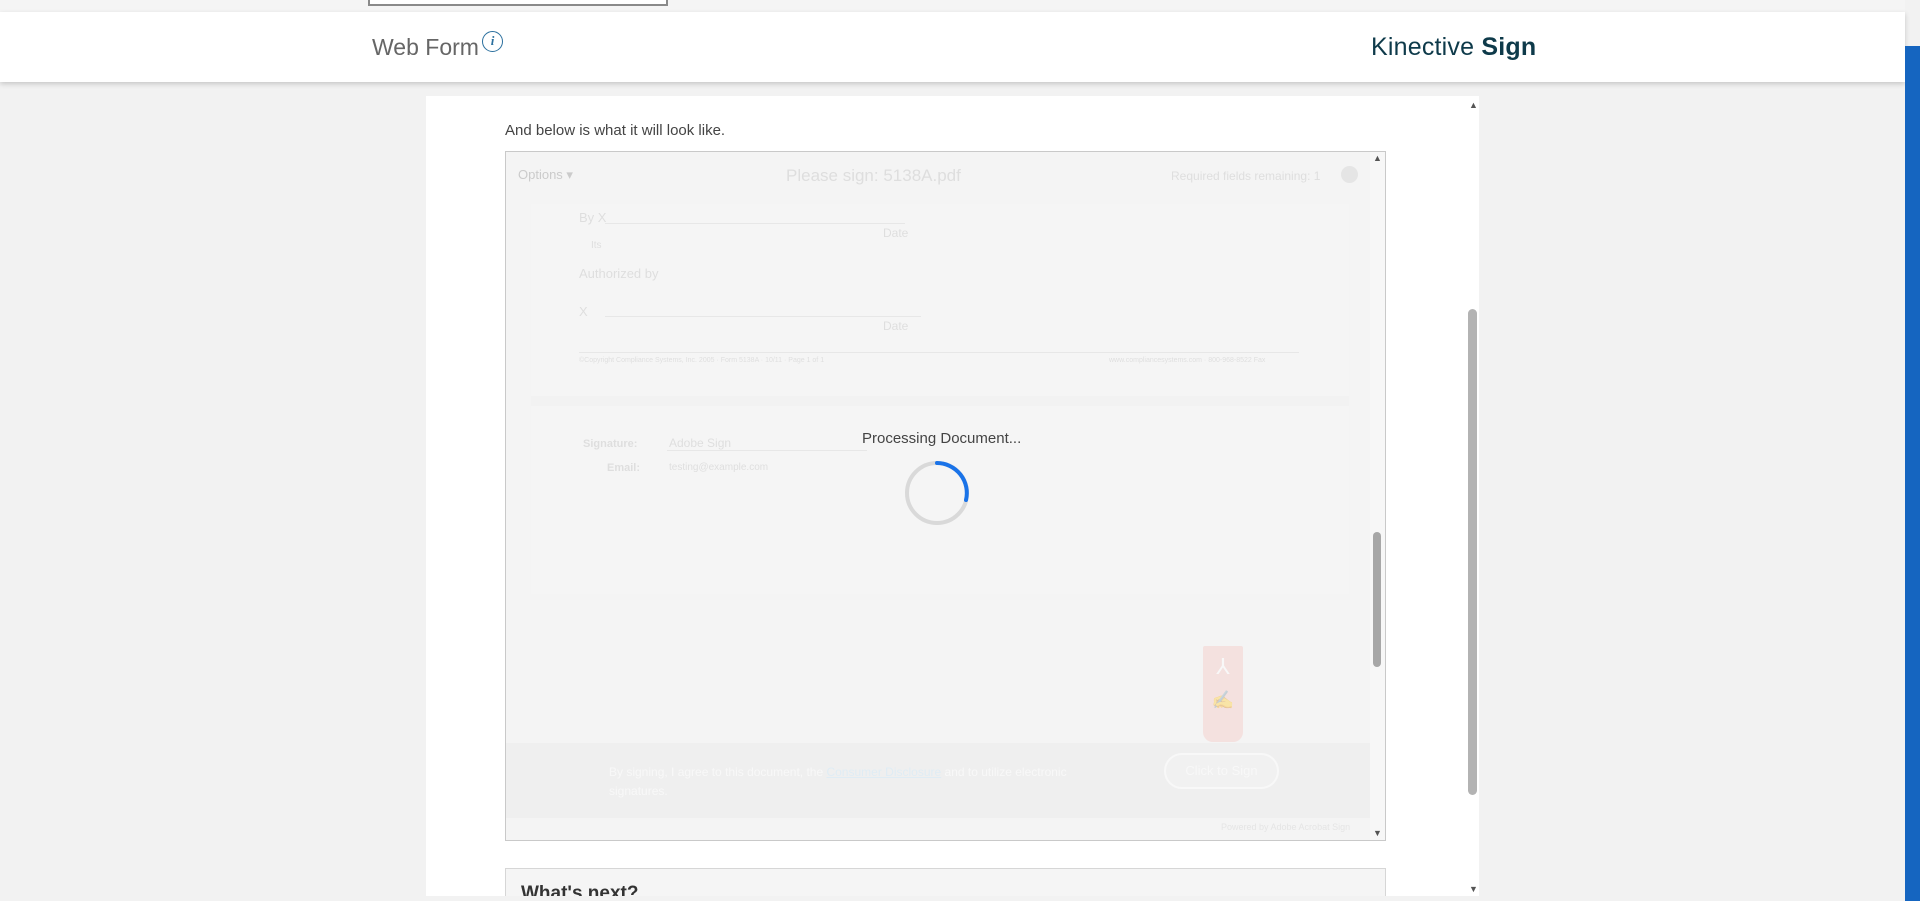 The height and width of the screenshot is (901, 1920). What do you see at coordinates (518, 3) in the screenshot?
I see `top-tab` at bounding box center [518, 3].